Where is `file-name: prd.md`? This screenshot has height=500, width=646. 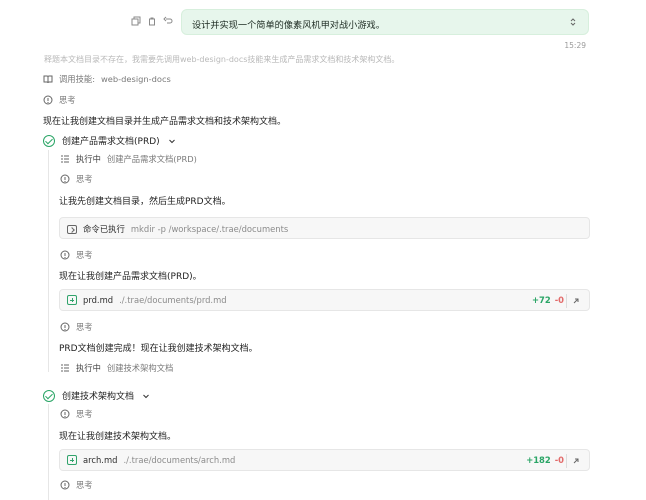
file-name: prd.md is located at coordinates (98, 300).